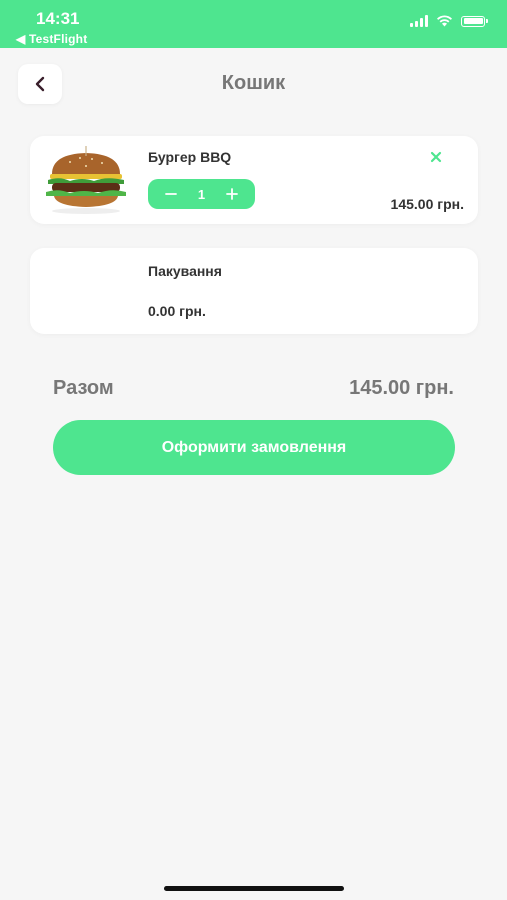 The height and width of the screenshot is (900, 507). I want to click on quantity-value: 1, so click(201, 194).